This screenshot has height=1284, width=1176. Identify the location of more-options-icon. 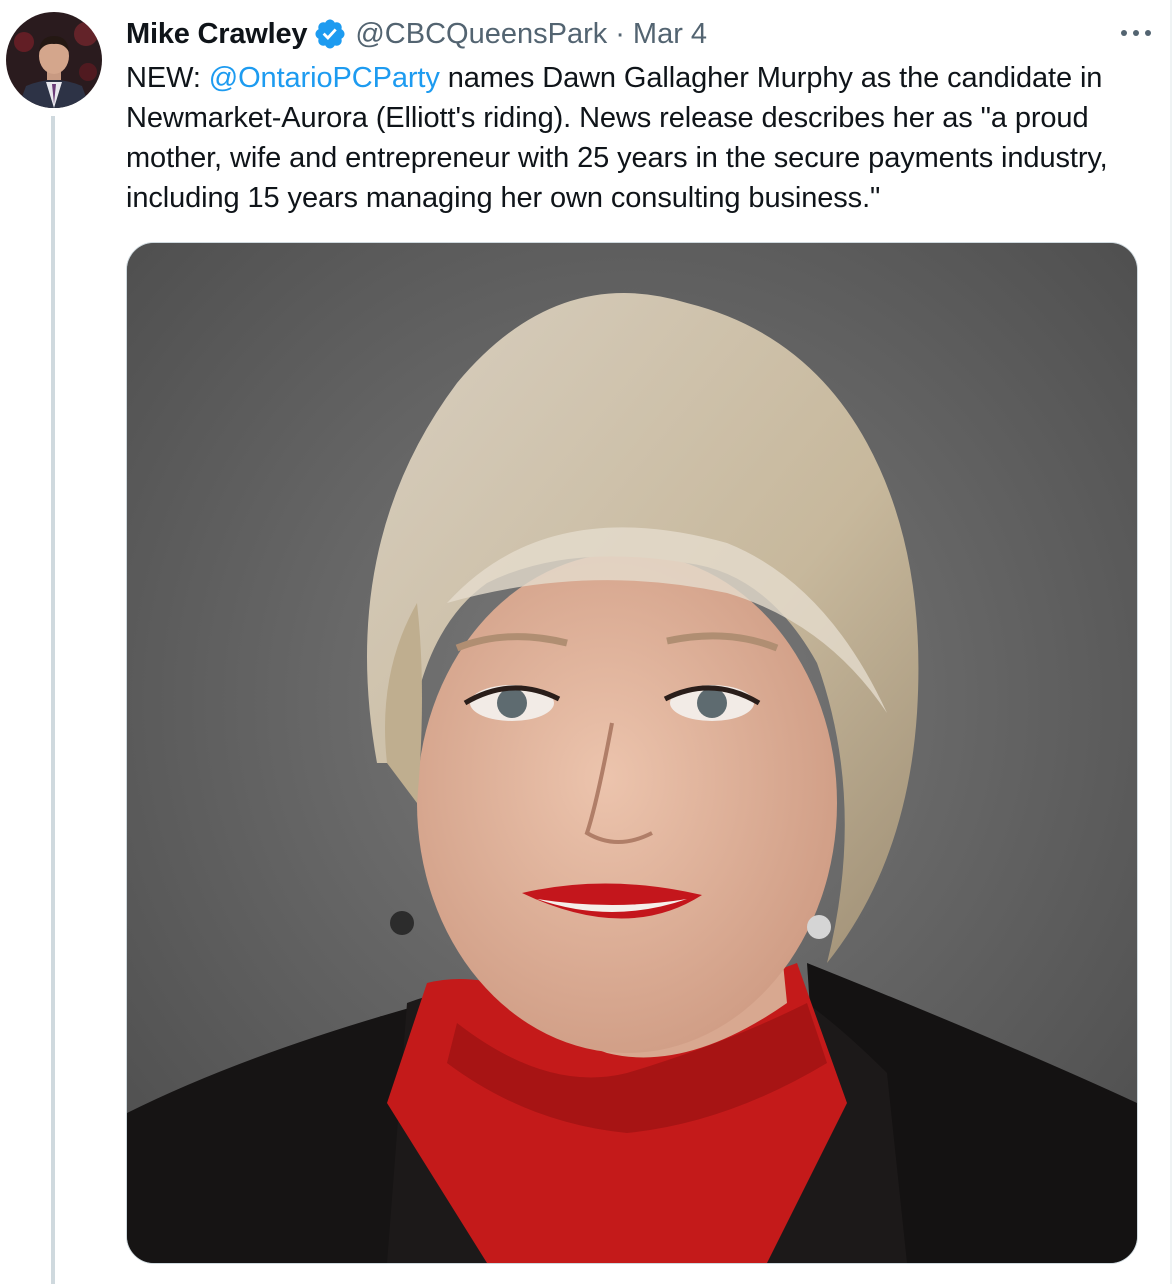
(1136, 33).